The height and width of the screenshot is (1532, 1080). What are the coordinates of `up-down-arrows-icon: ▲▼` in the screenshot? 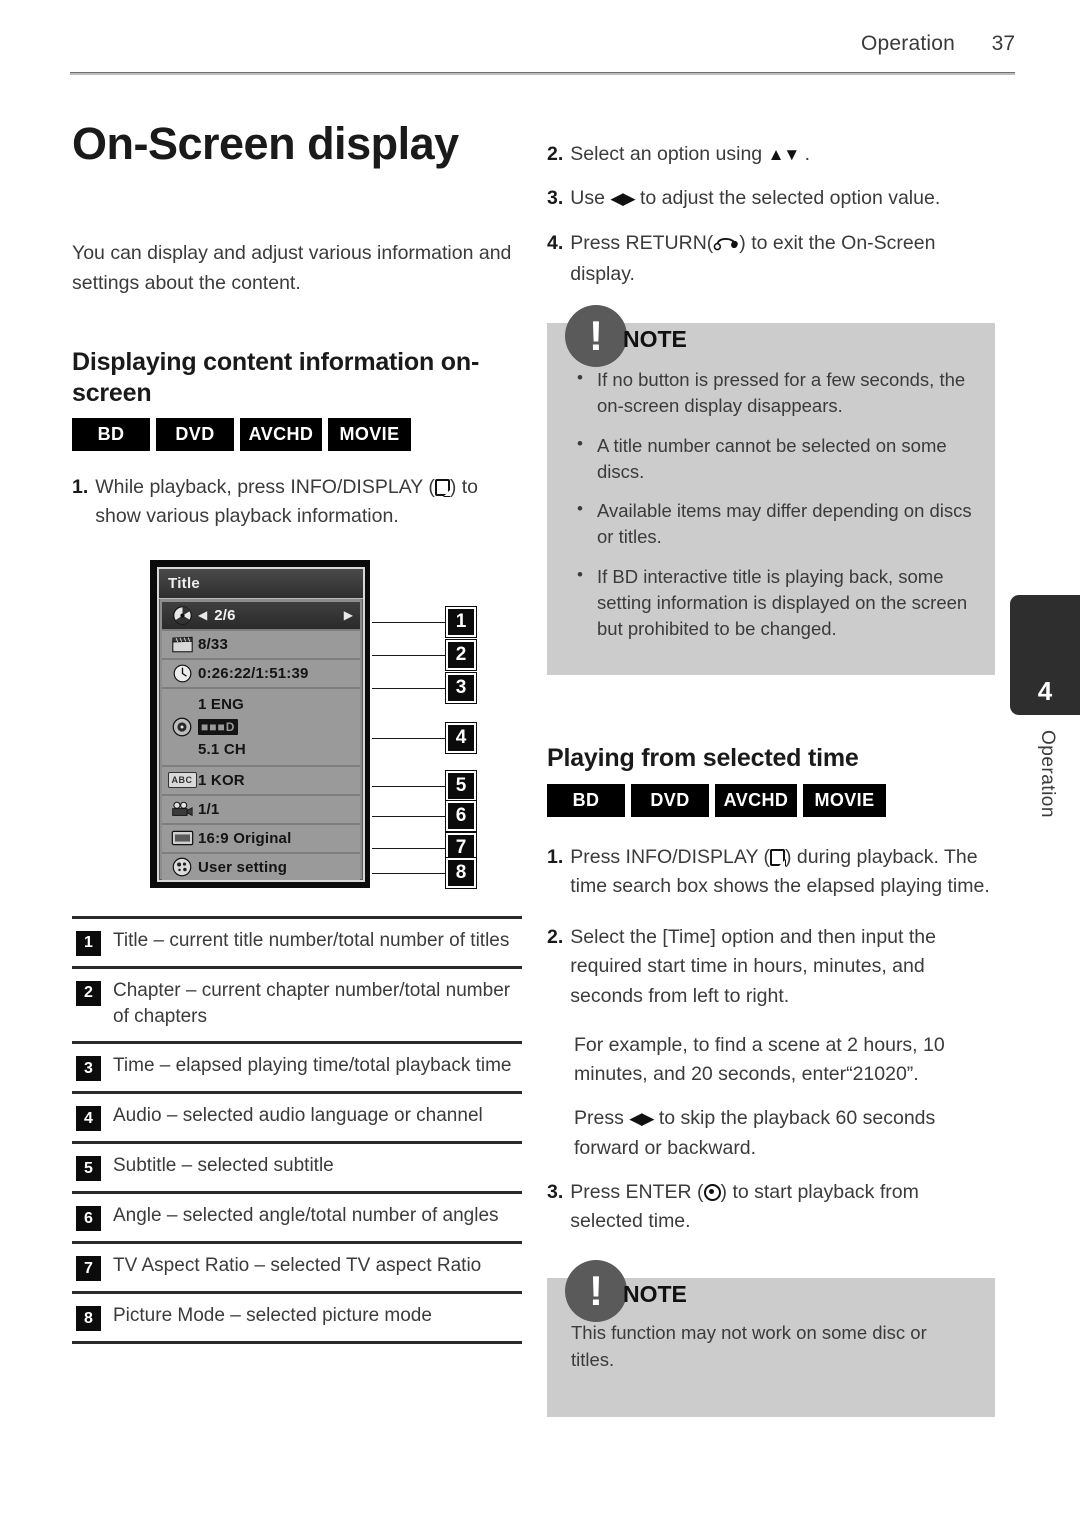 It's located at (784, 154).